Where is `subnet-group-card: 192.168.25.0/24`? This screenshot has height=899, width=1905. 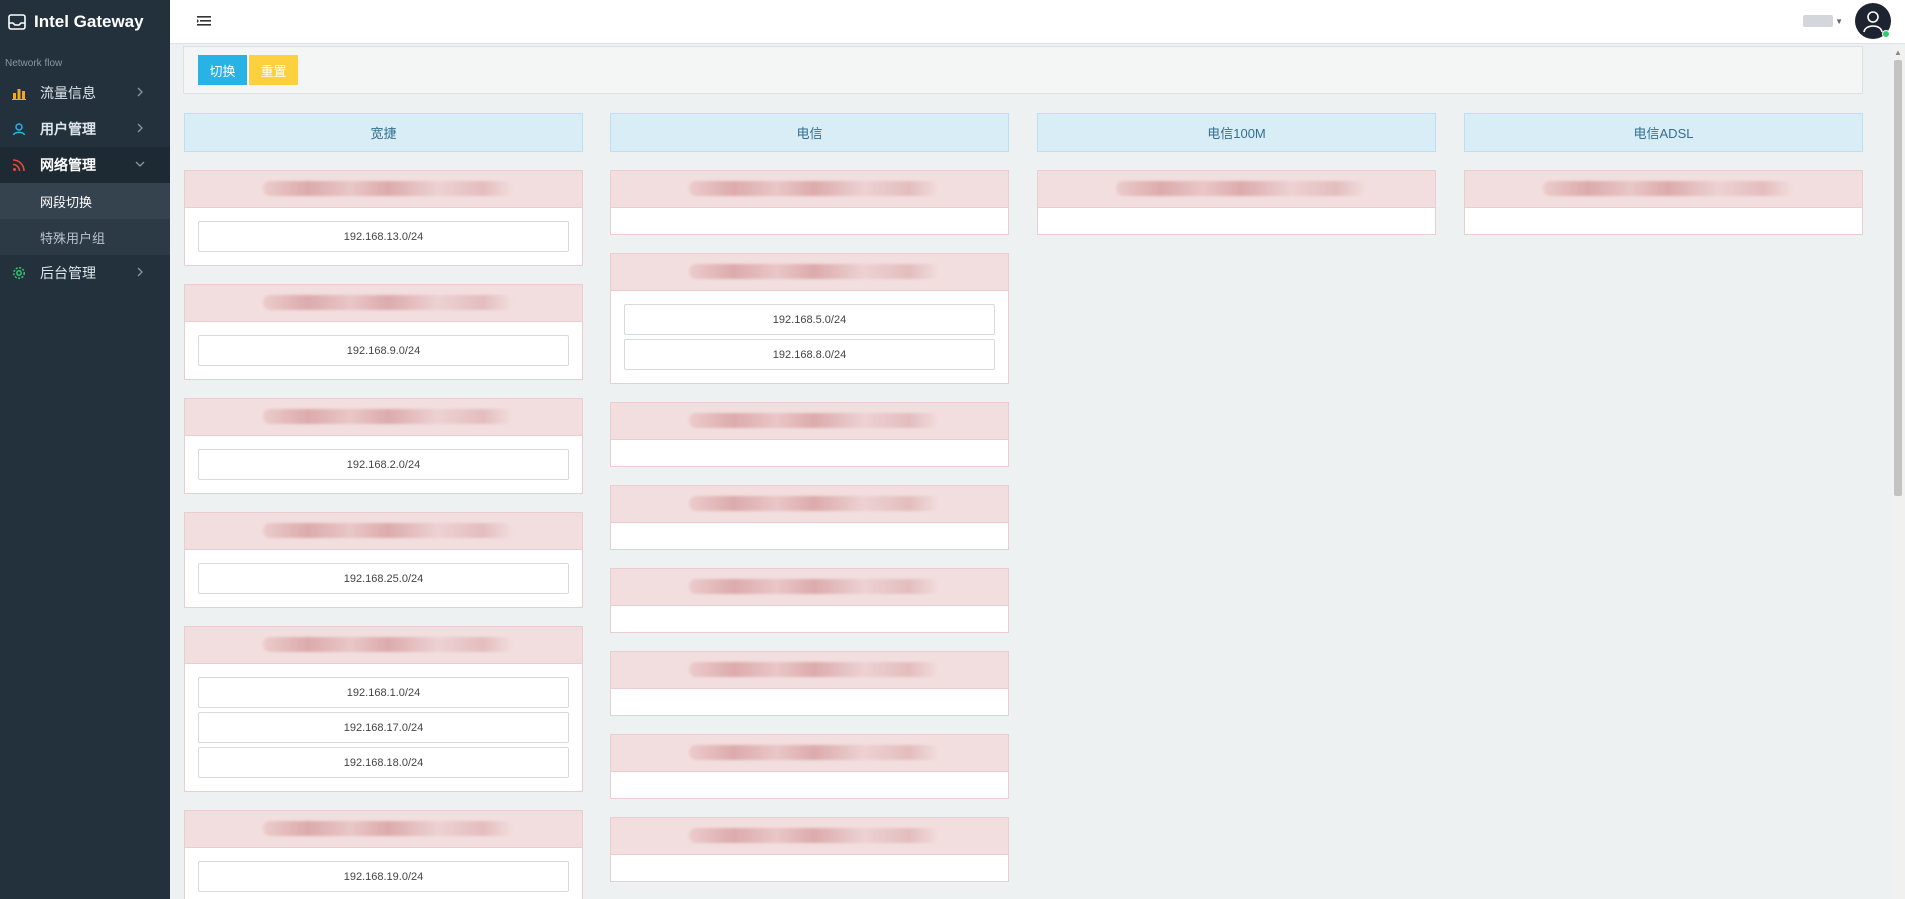 subnet-group-card: 192.168.25.0/24 is located at coordinates (383, 560).